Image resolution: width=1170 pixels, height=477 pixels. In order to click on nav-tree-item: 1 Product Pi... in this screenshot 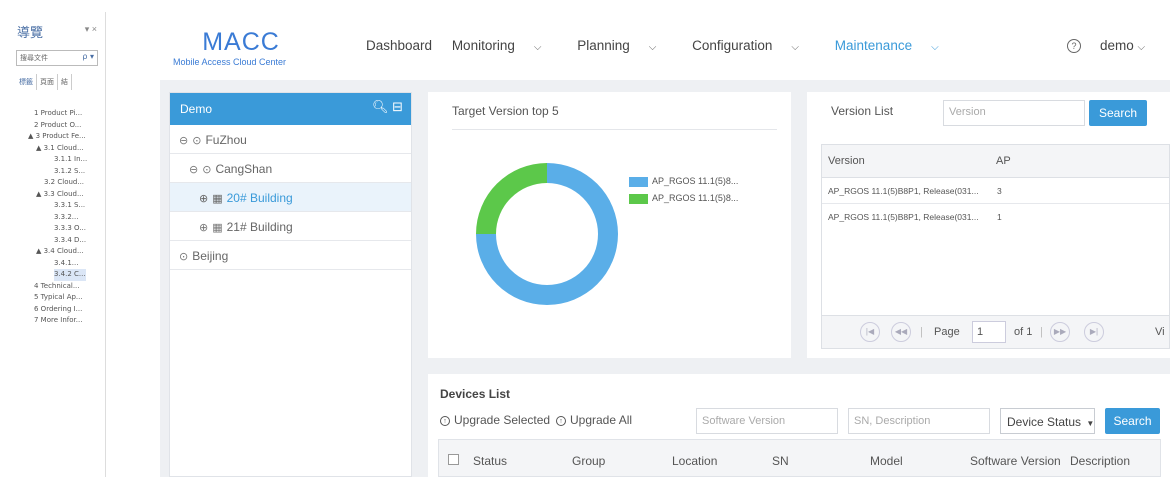, I will do `click(58, 114)`.